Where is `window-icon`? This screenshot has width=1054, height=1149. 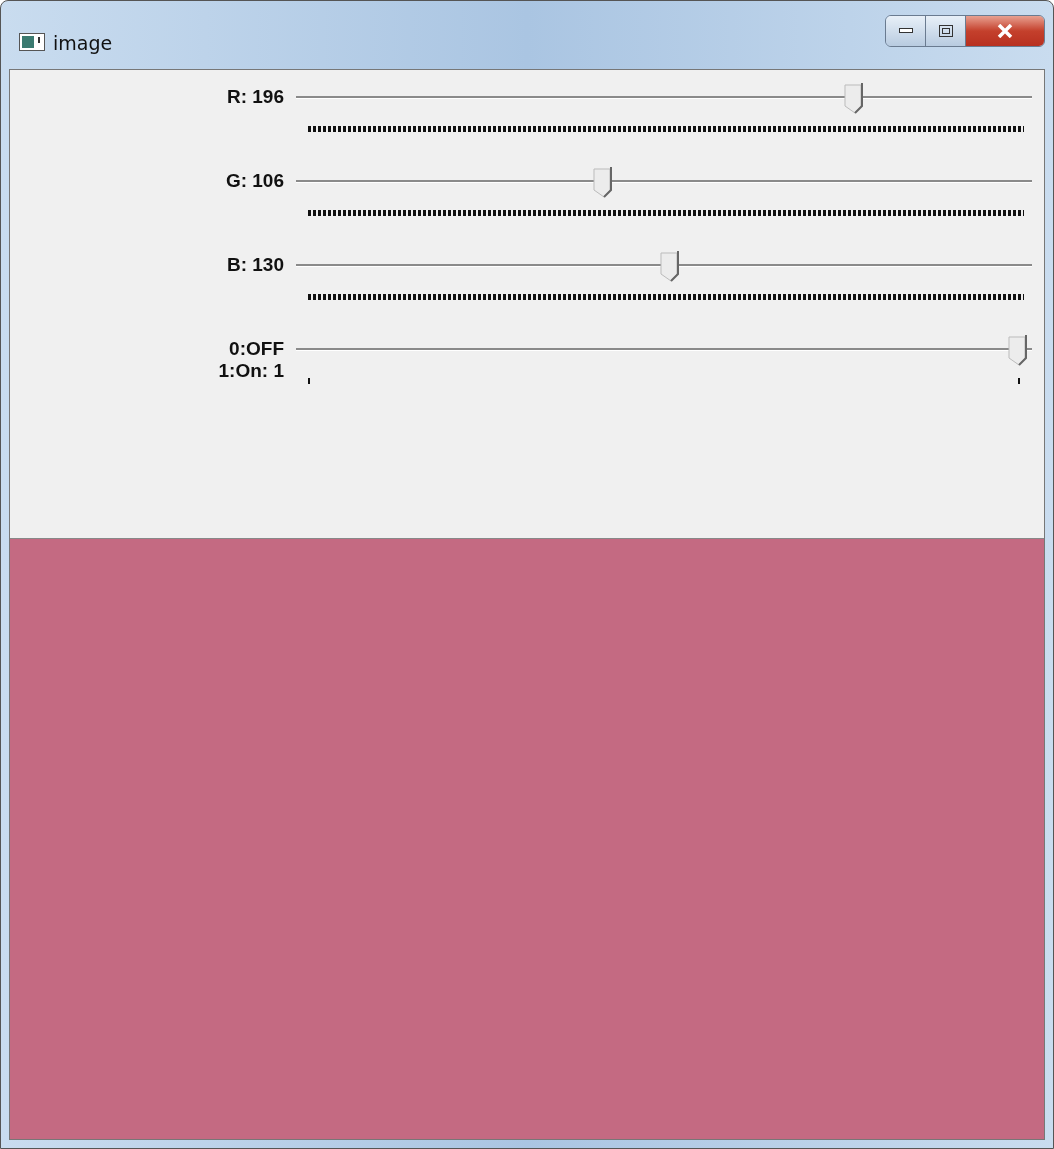 window-icon is located at coordinates (32, 42).